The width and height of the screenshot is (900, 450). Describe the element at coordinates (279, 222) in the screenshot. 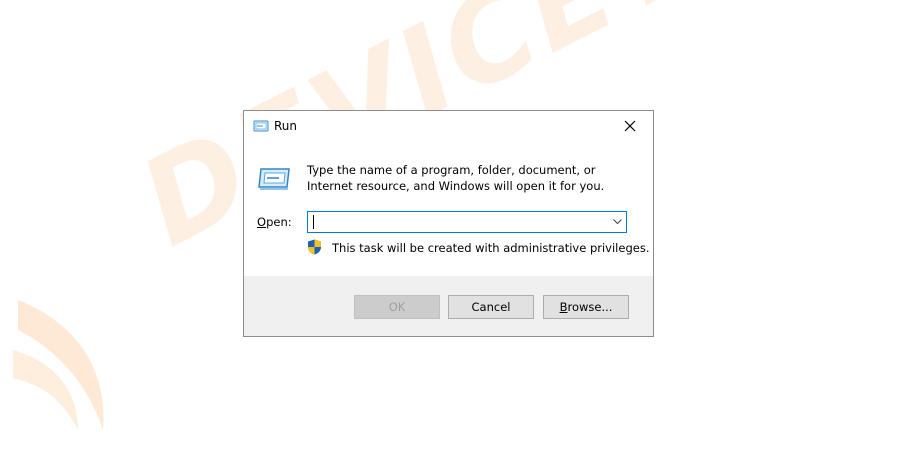

I see `open-label-rest: pen:` at that location.